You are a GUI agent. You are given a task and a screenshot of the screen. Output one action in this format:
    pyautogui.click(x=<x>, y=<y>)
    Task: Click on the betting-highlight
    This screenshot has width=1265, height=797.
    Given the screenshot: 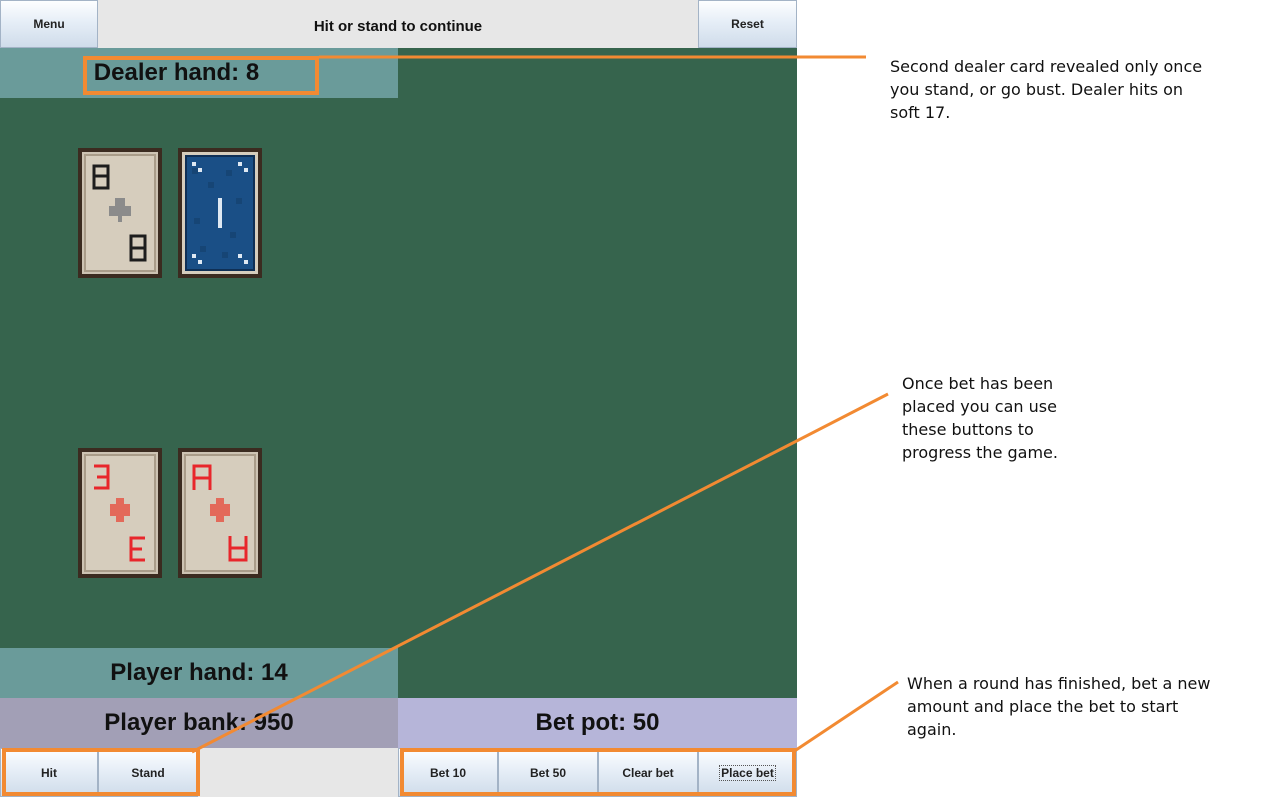 What is the action you would take?
    pyautogui.click(x=598, y=772)
    